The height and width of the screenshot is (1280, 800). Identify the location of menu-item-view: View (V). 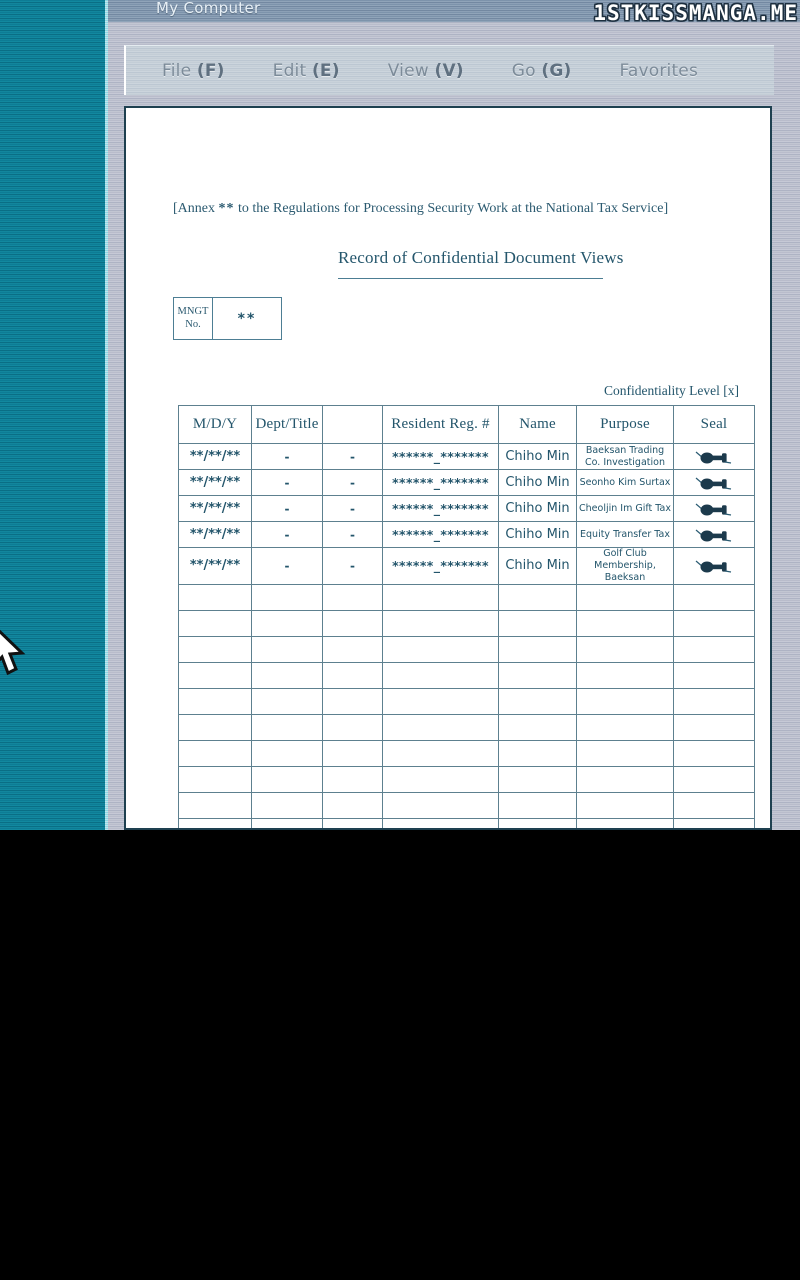
(426, 71).